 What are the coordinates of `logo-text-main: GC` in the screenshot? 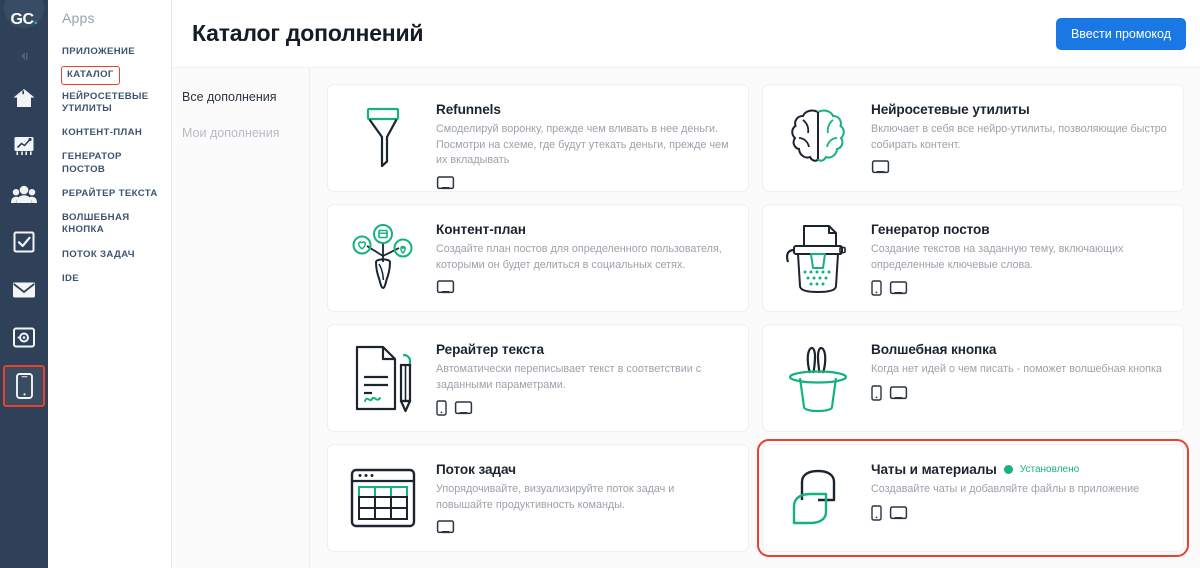 It's located at (22, 19).